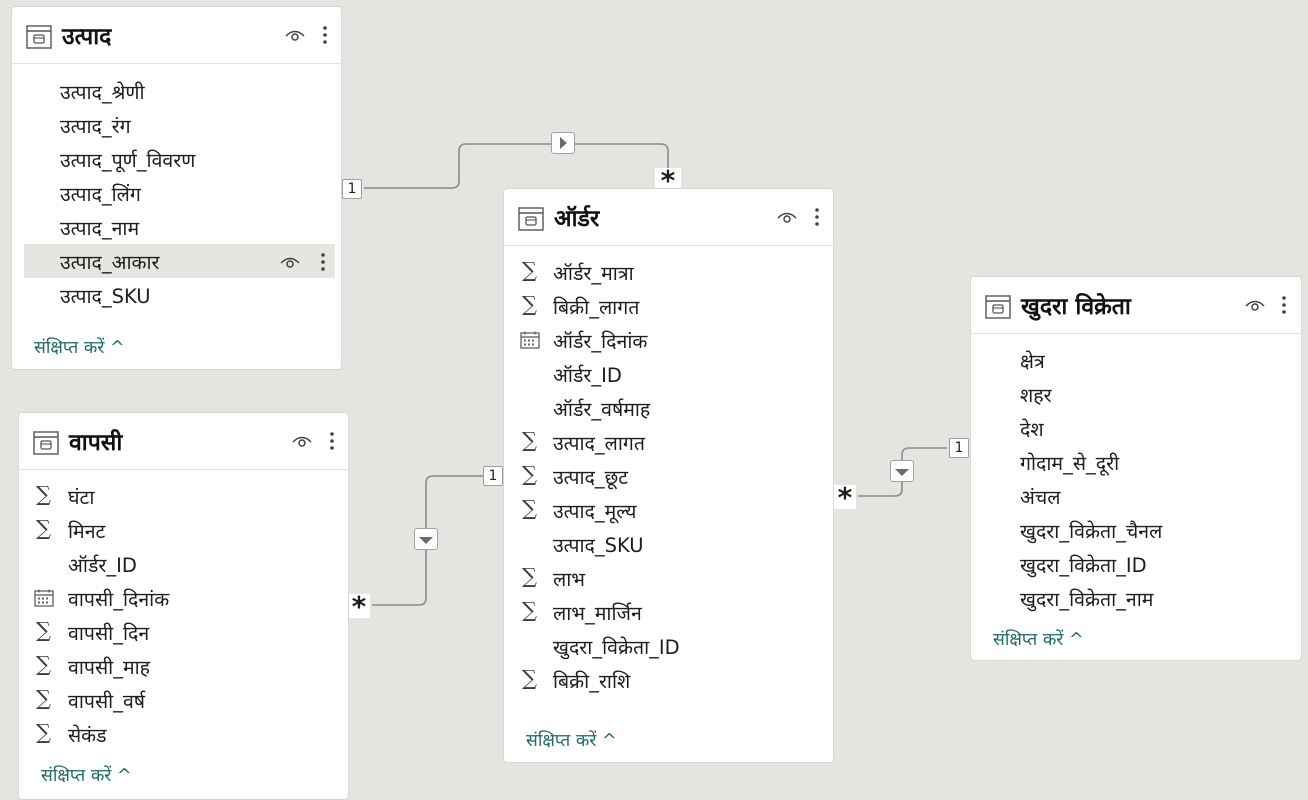 Image resolution: width=1308 pixels, height=800 pixels. Describe the element at coordinates (87, 735) in the screenshot. I see `field-label: सेकंड` at that location.